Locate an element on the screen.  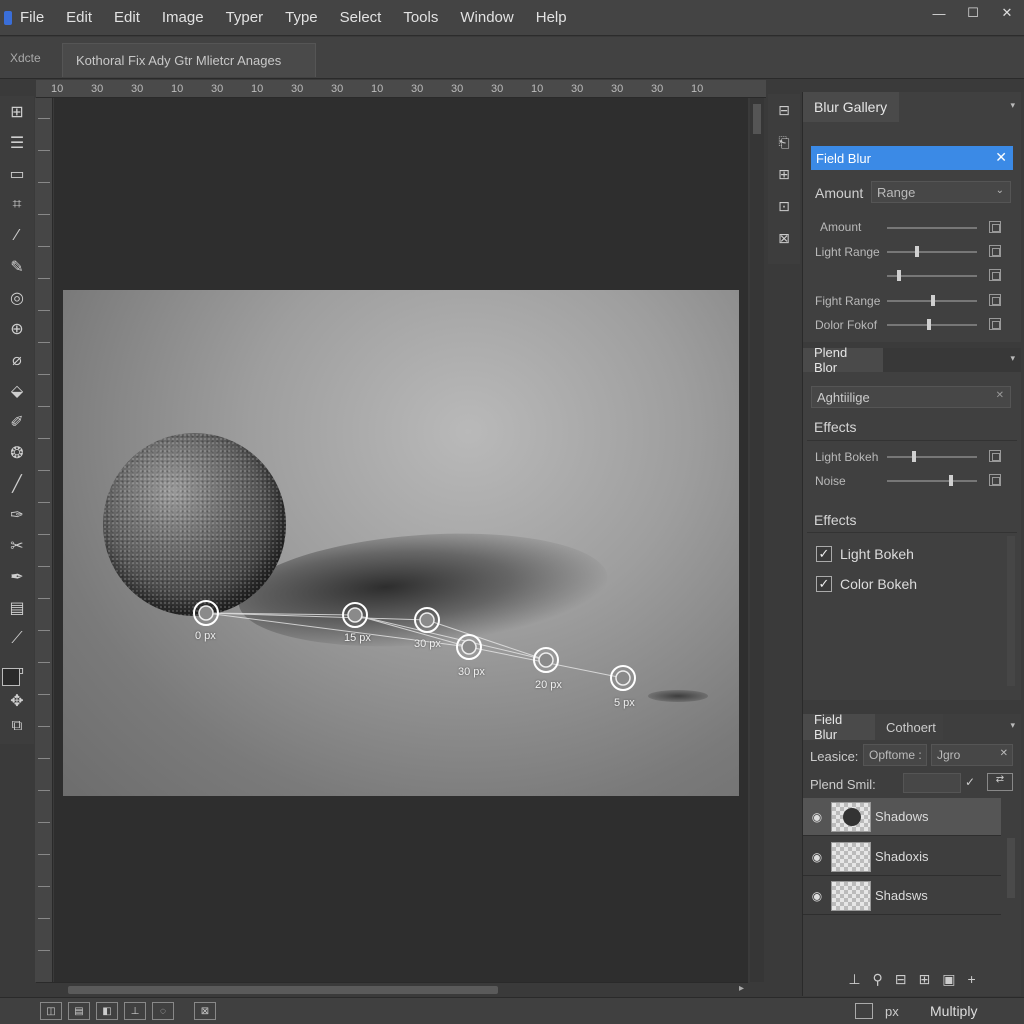
status-icon-3: ◧ is located at coordinates (107, 1011).